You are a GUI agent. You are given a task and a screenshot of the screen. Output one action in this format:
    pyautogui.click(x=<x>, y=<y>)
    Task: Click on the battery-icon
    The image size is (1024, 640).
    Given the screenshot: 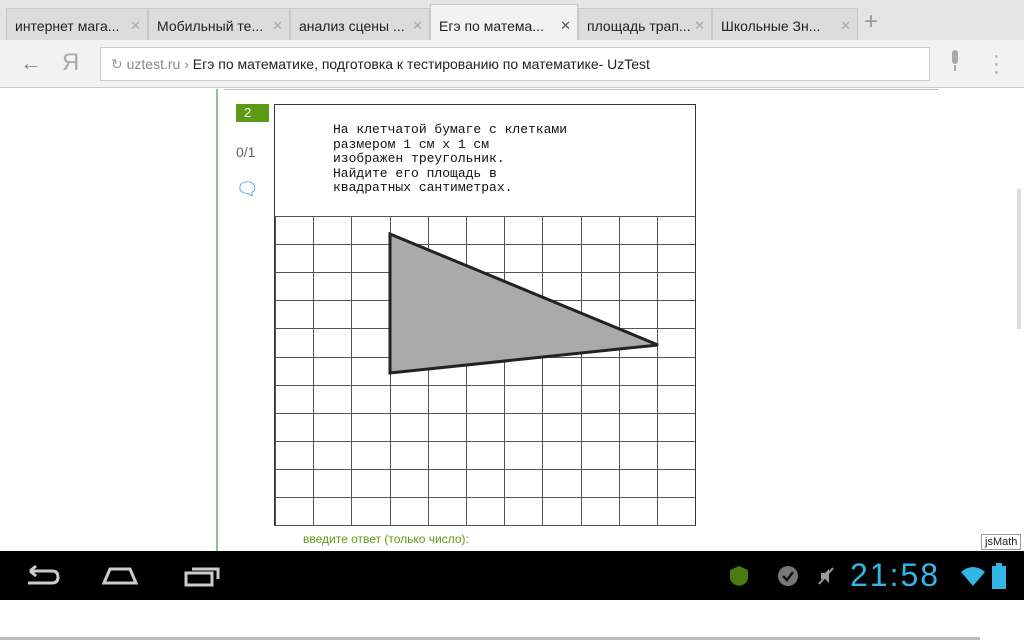 What is the action you would take?
    pyautogui.click(x=999, y=576)
    